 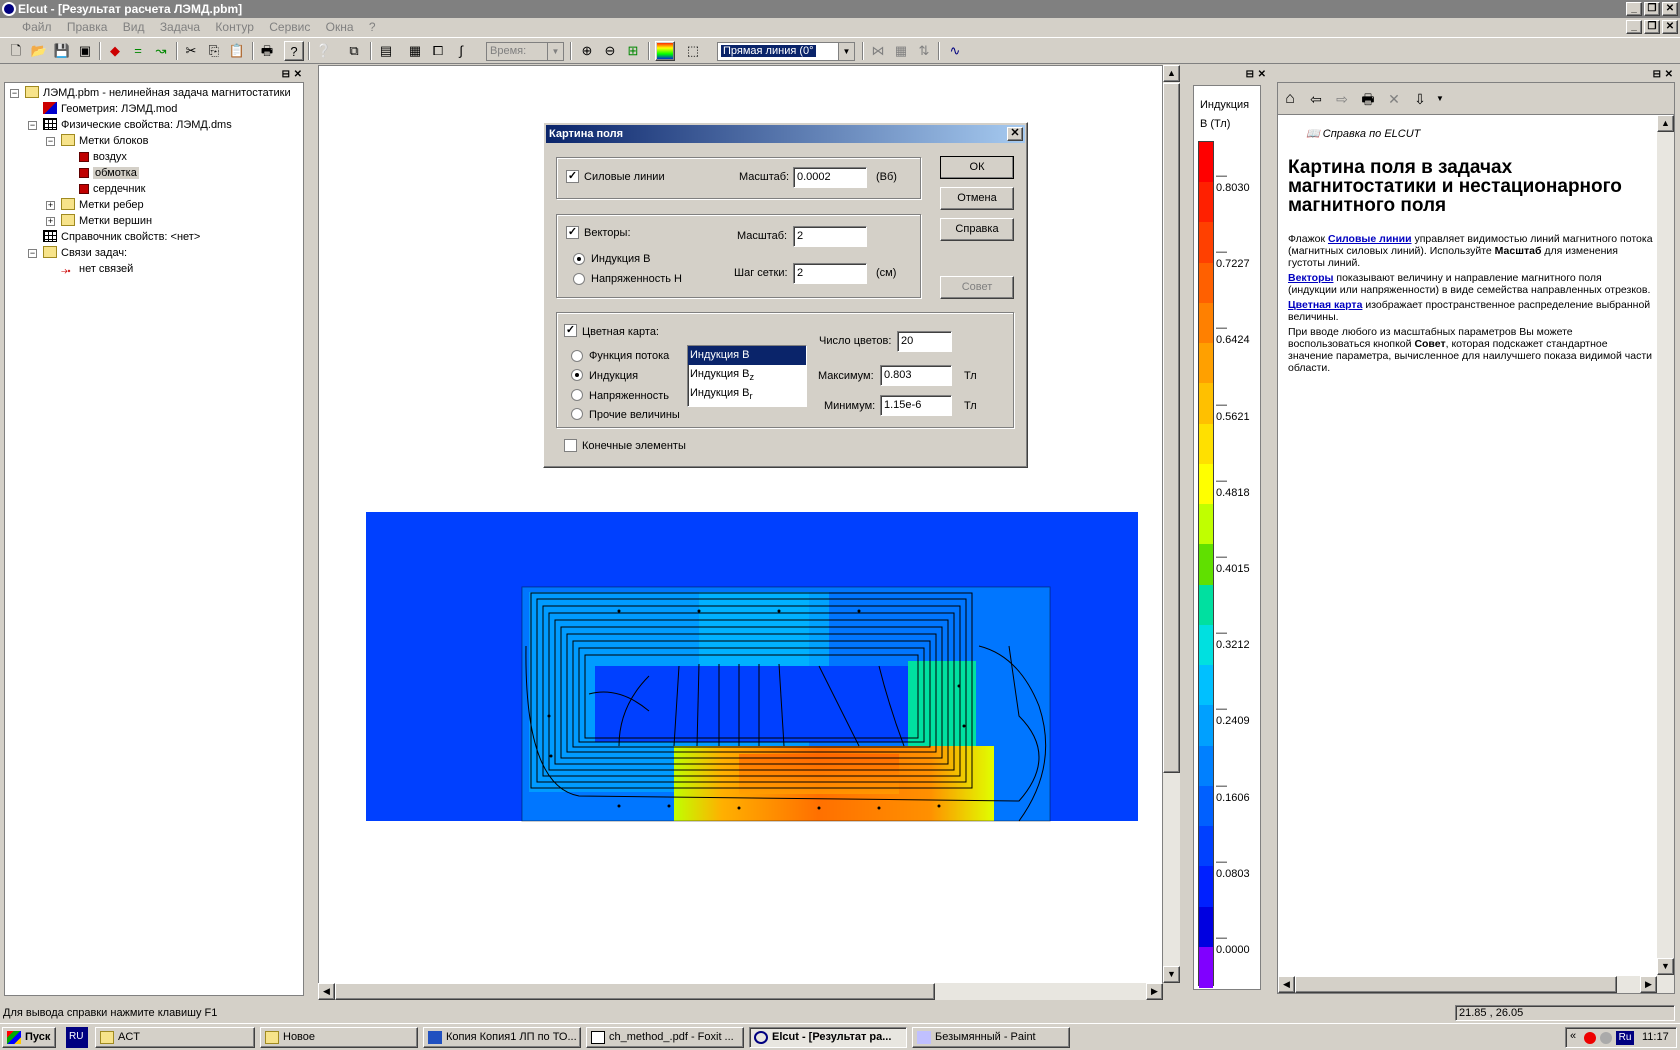 What do you see at coordinates (1634, 27) in the screenshot?
I see `mdi-minimize-button: _` at bounding box center [1634, 27].